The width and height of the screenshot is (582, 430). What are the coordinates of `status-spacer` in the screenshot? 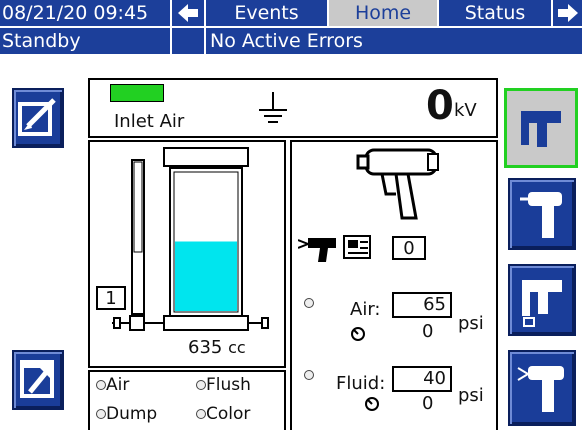 It's located at (188, 41).